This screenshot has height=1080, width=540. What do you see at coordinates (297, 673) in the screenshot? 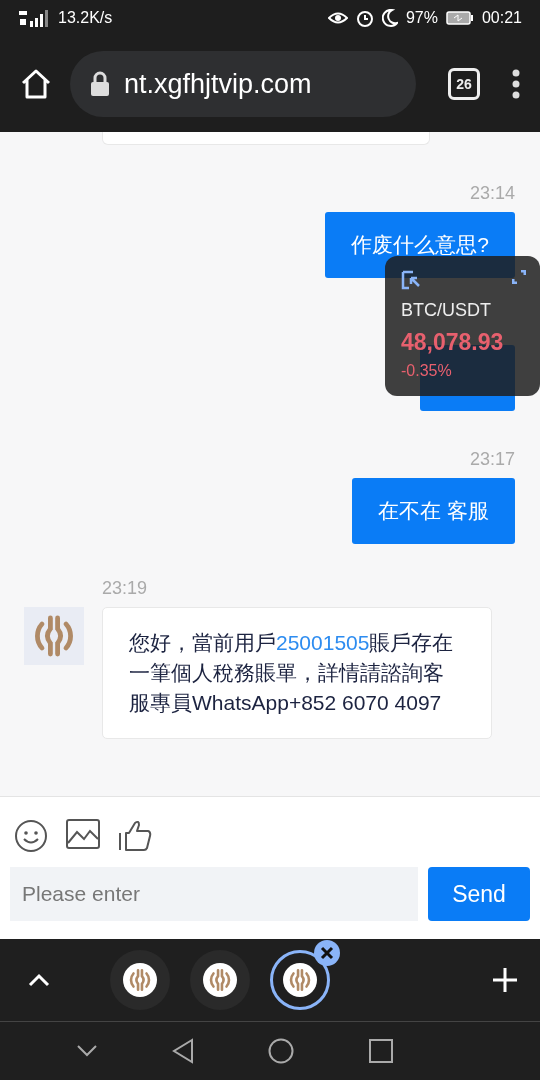
I see `message-card: 您好，當前用戶25001505賬戶存在一筆個人稅務賬單，詳情請諮詢客服專員WhatsApp+852 6070 4097` at bounding box center [297, 673].